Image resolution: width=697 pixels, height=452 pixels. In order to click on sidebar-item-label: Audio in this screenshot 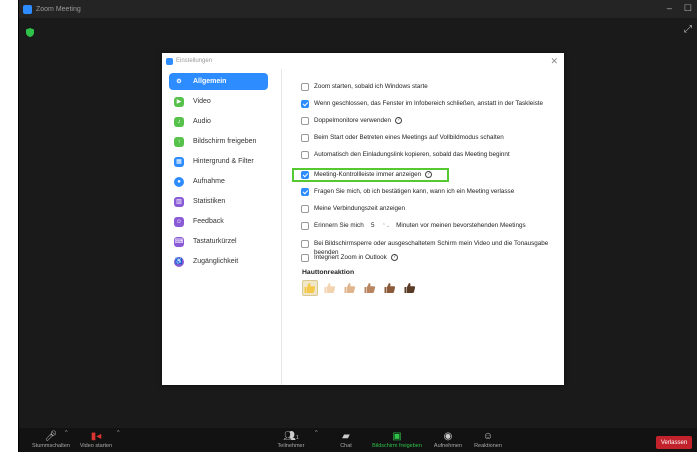, I will do `click(202, 121)`.